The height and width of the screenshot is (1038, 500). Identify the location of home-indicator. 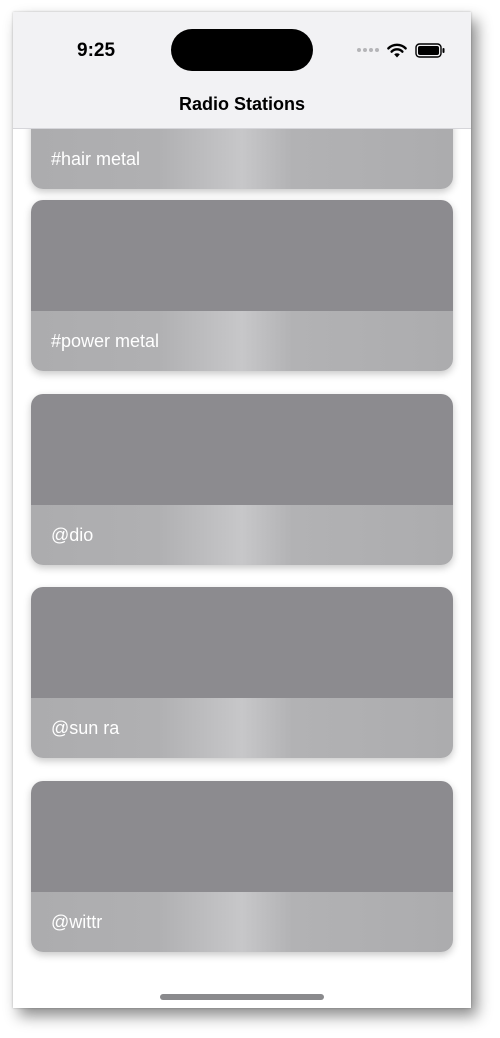
(242, 997).